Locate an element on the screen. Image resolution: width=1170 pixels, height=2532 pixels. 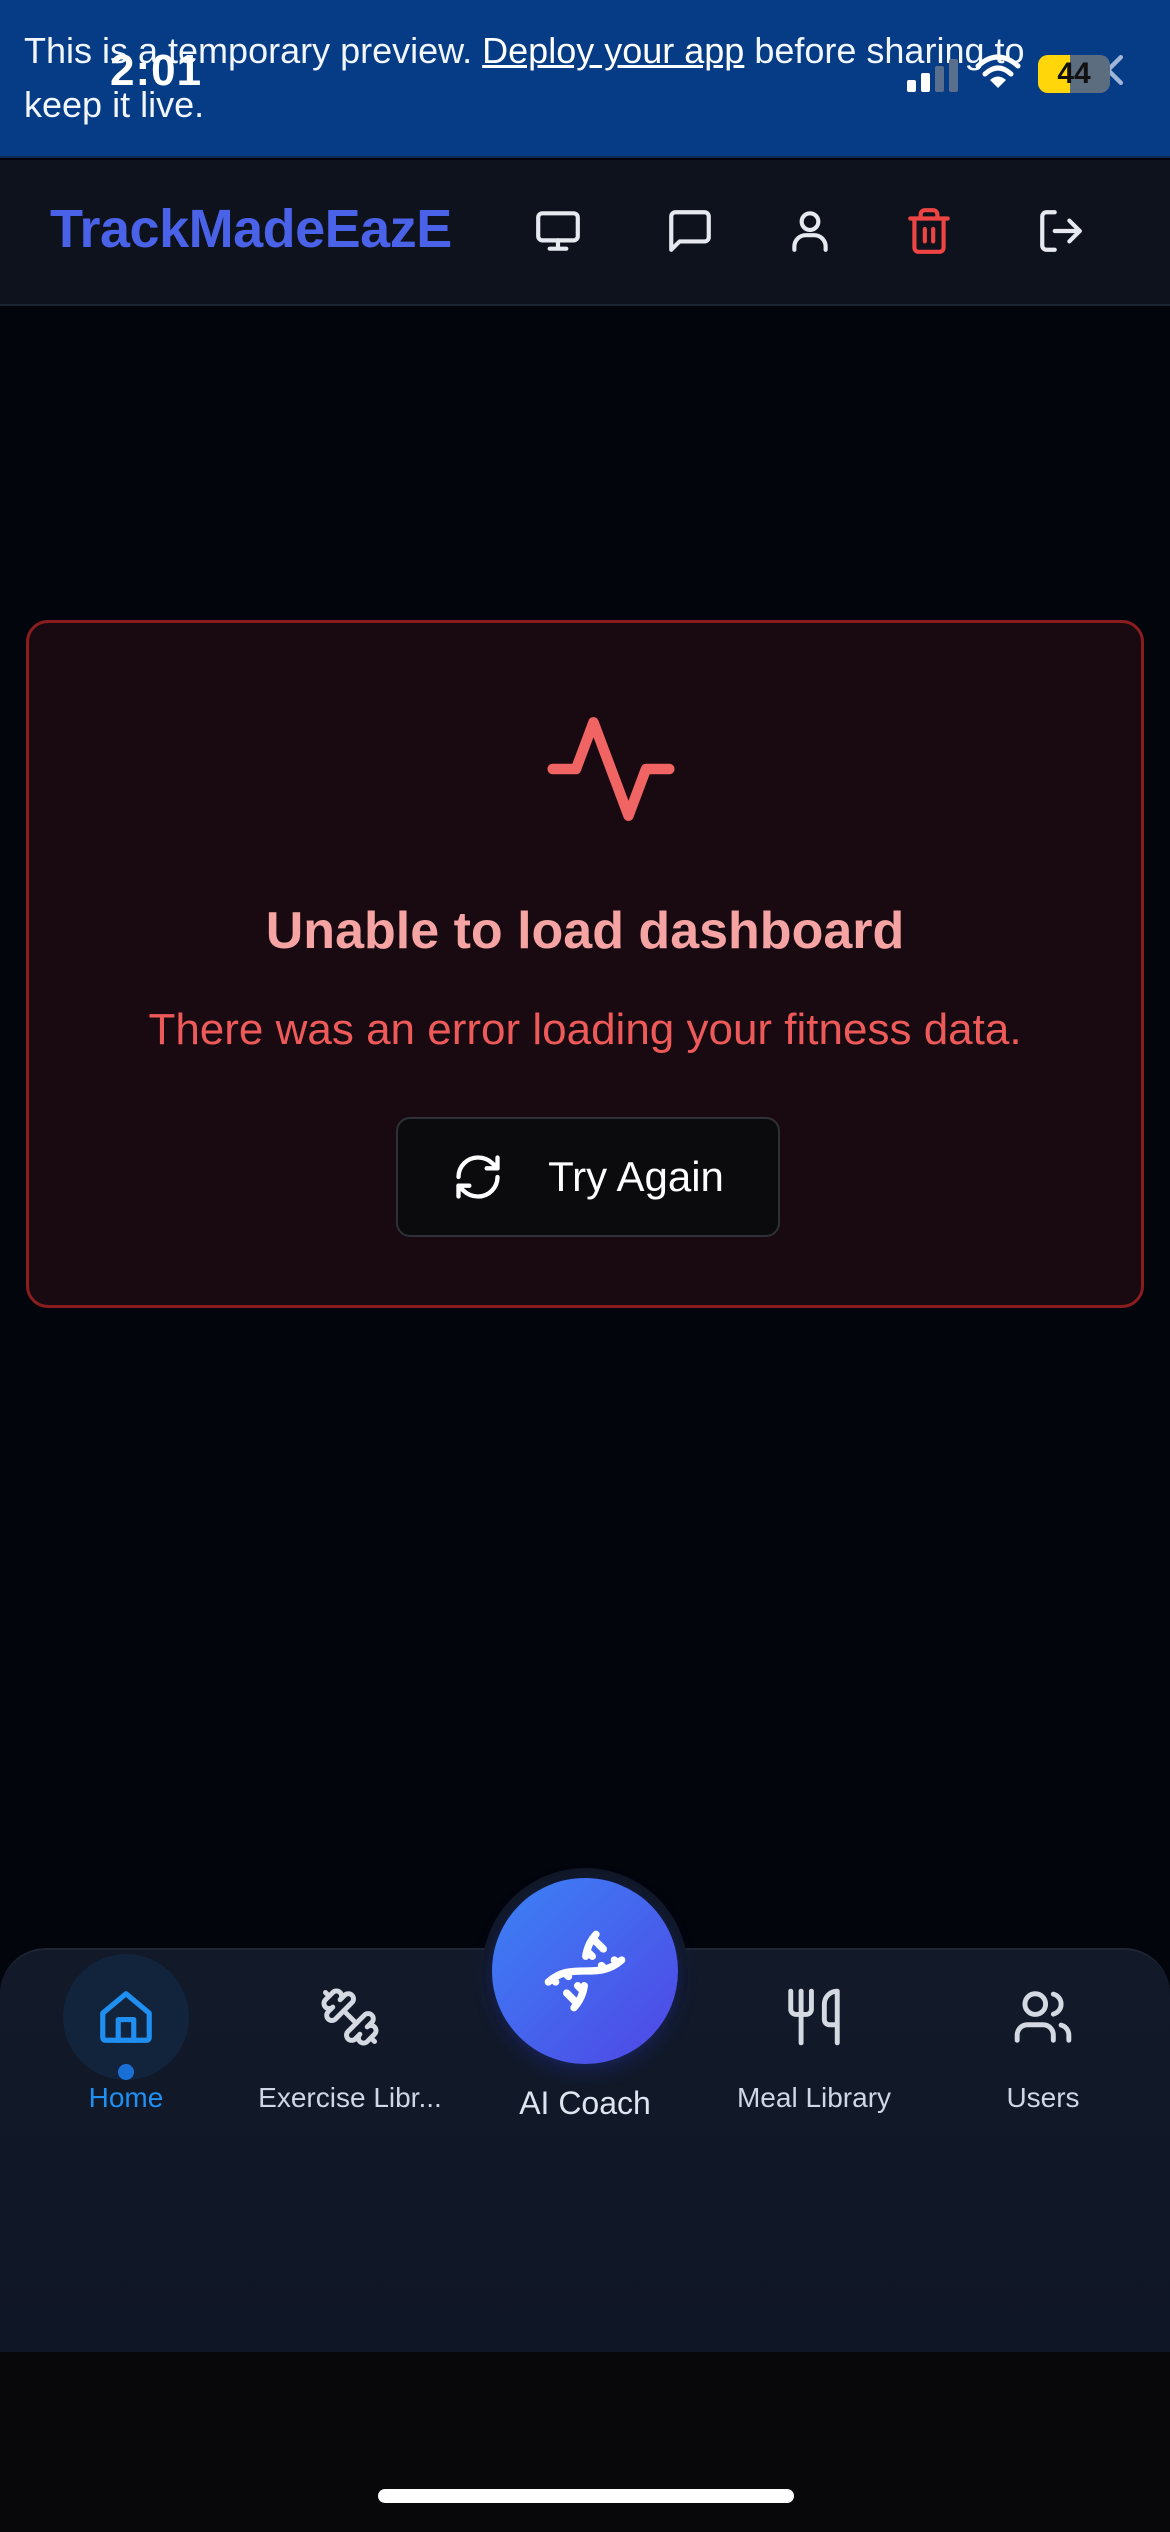
error-title: Unable to load dashboard is located at coordinates (585, 931).